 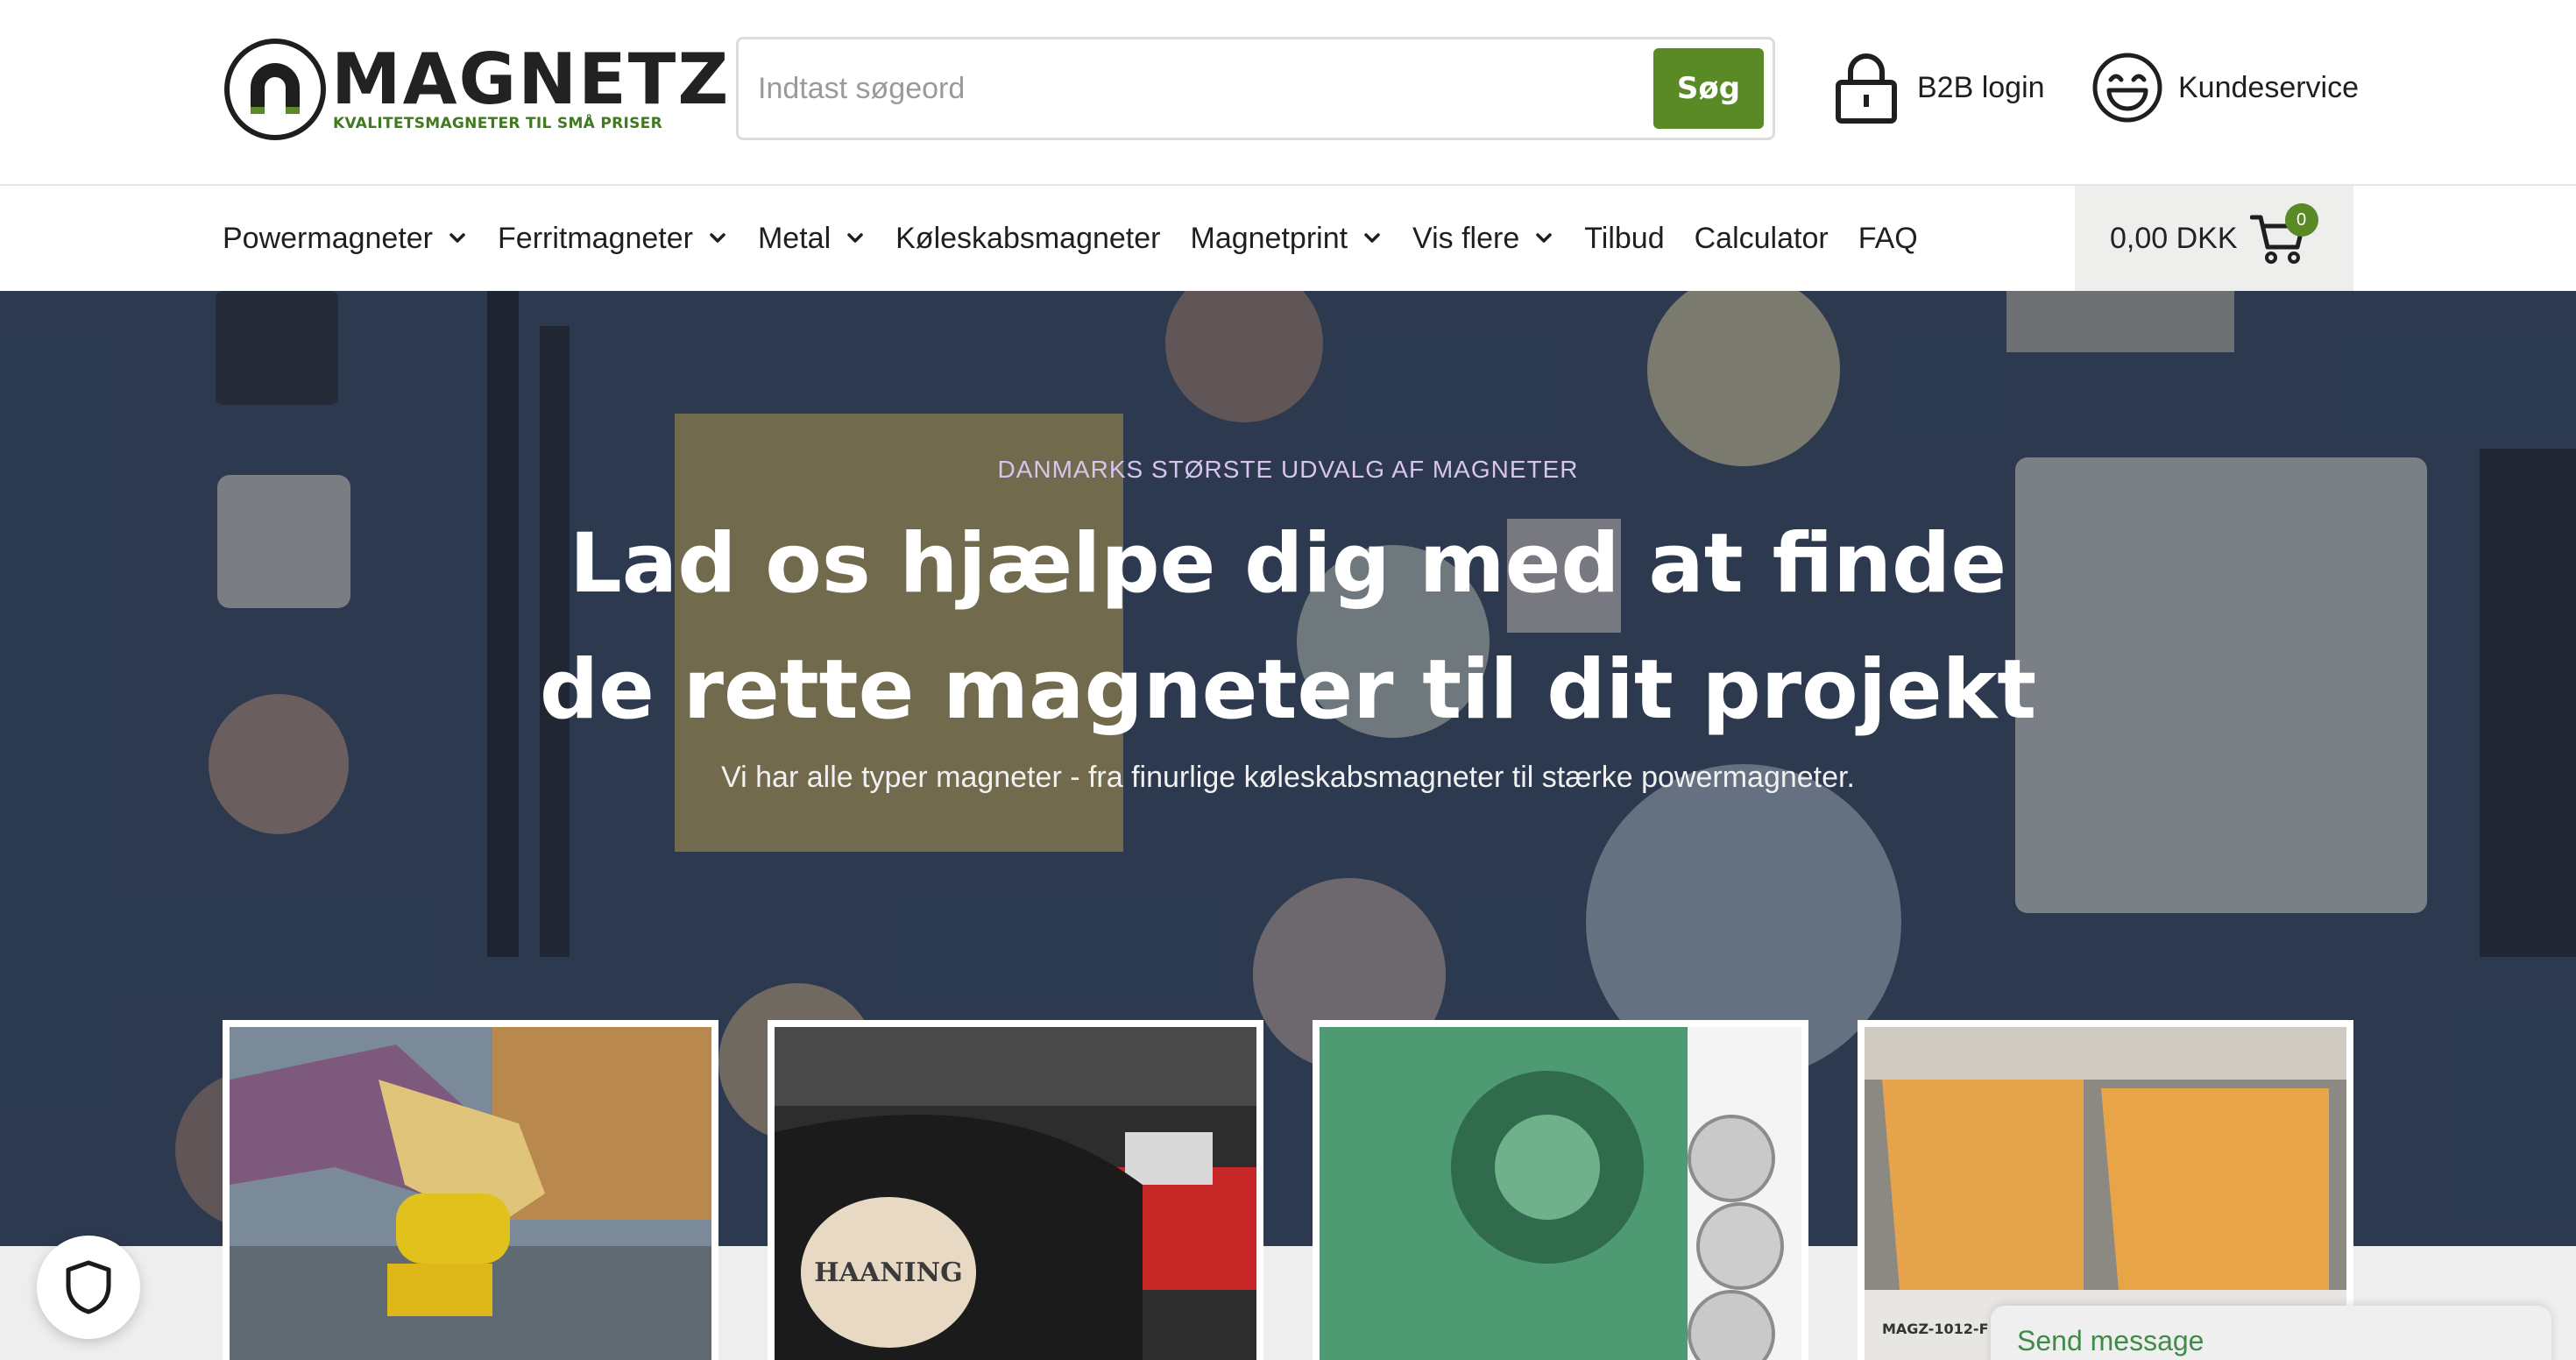 I want to click on nav-item-tilbud: Tilbud, so click(x=1624, y=239).